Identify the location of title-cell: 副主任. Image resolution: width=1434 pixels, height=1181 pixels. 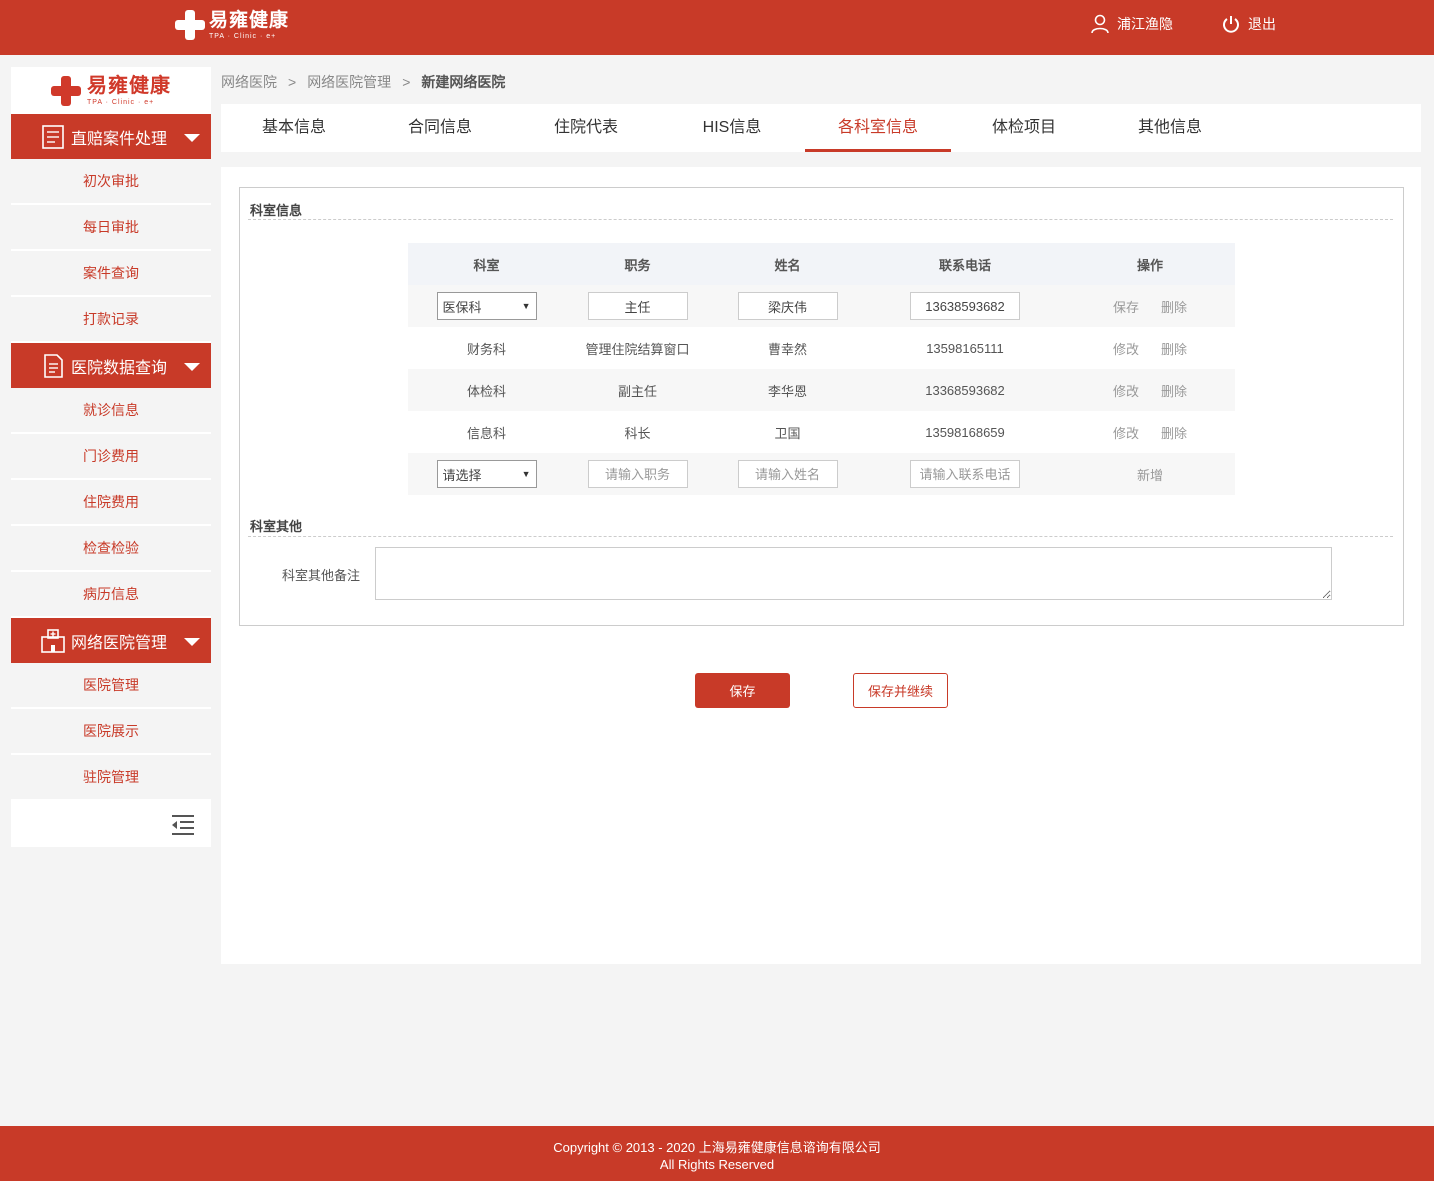
(637, 390).